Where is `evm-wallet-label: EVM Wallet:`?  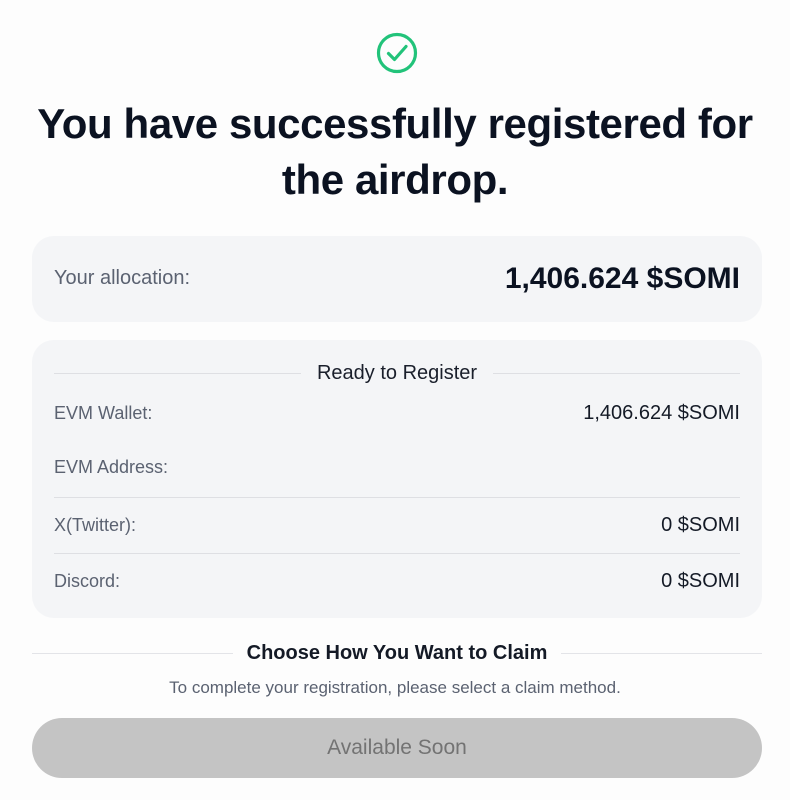
evm-wallet-label: EVM Wallet: is located at coordinates (103, 412).